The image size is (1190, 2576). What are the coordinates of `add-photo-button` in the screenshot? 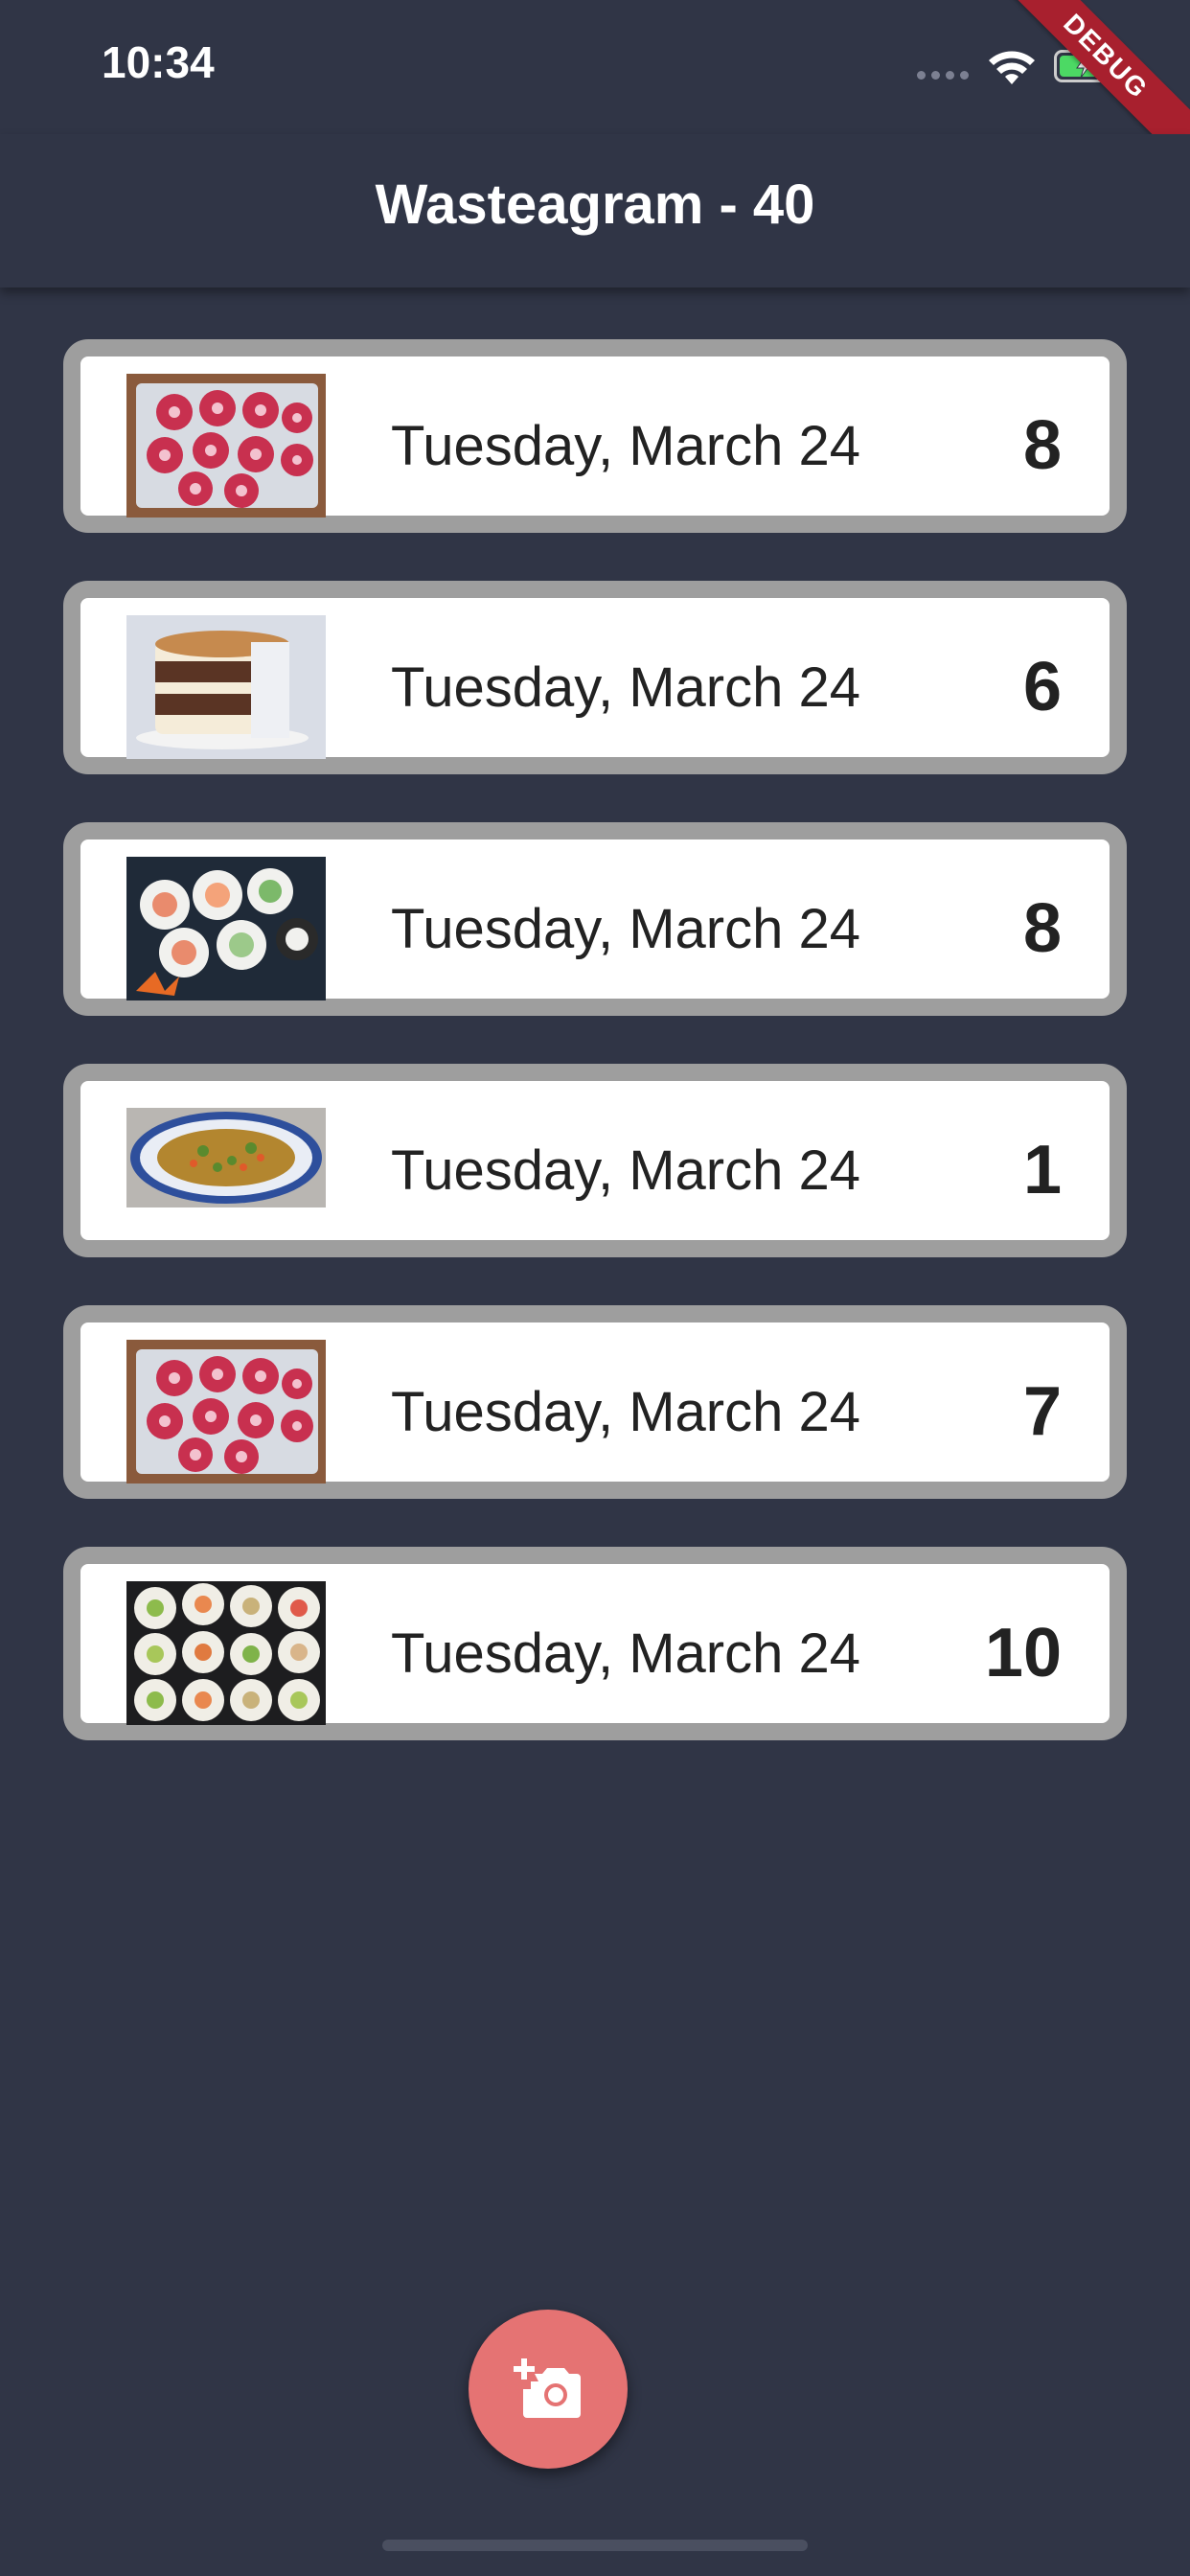 It's located at (548, 2389).